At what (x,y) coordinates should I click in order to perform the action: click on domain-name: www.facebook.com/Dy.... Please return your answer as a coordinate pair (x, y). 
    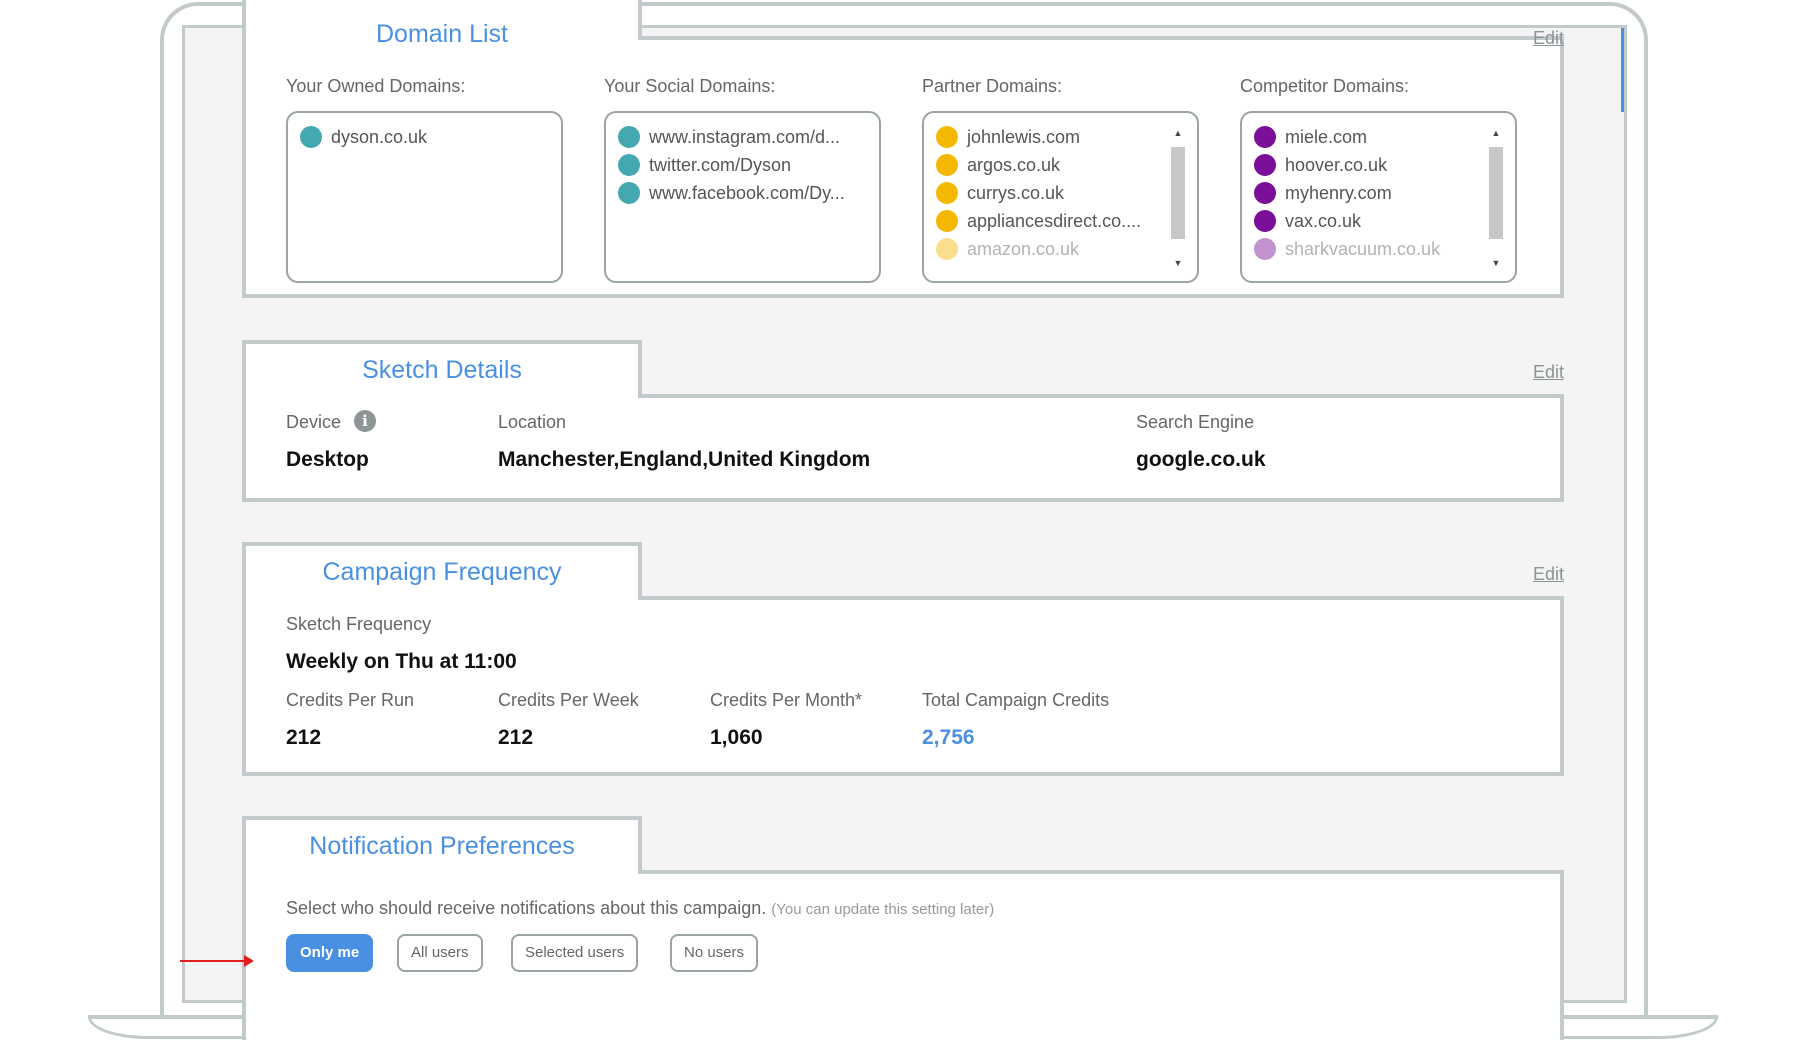
    Looking at the image, I should click on (747, 192).